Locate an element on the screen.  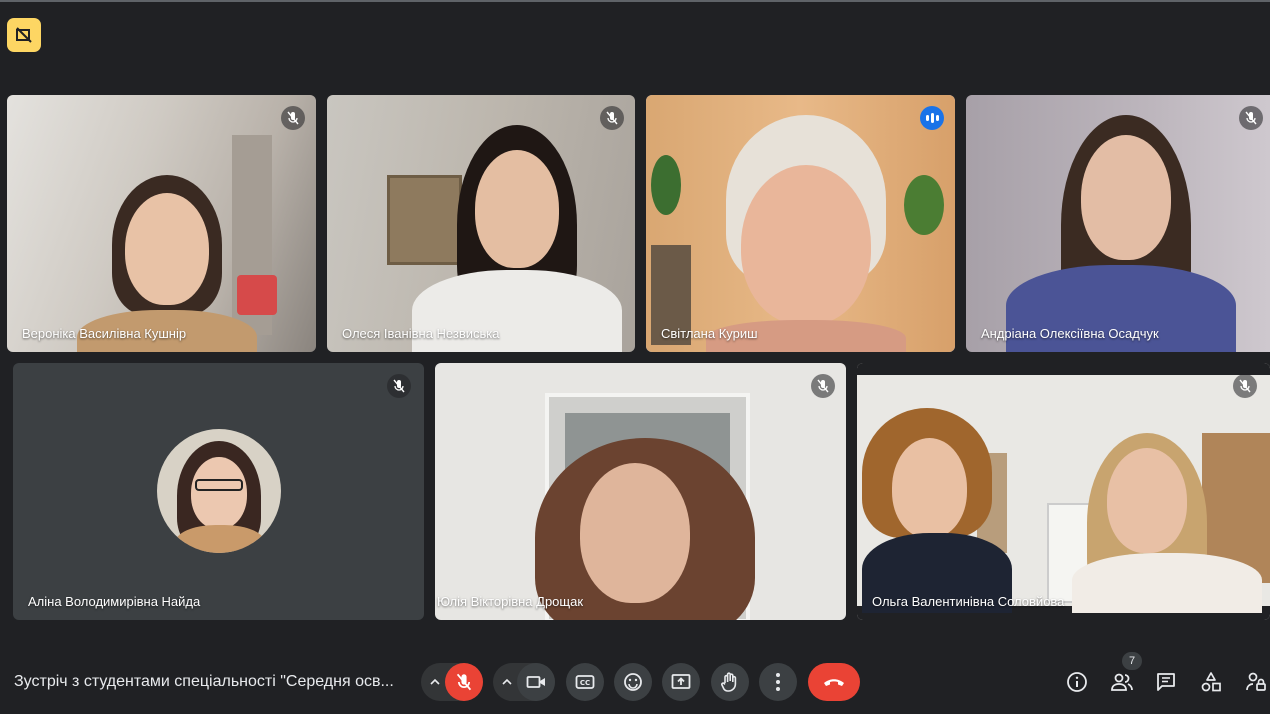
host-controls-button is located at coordinates (1256, 682).